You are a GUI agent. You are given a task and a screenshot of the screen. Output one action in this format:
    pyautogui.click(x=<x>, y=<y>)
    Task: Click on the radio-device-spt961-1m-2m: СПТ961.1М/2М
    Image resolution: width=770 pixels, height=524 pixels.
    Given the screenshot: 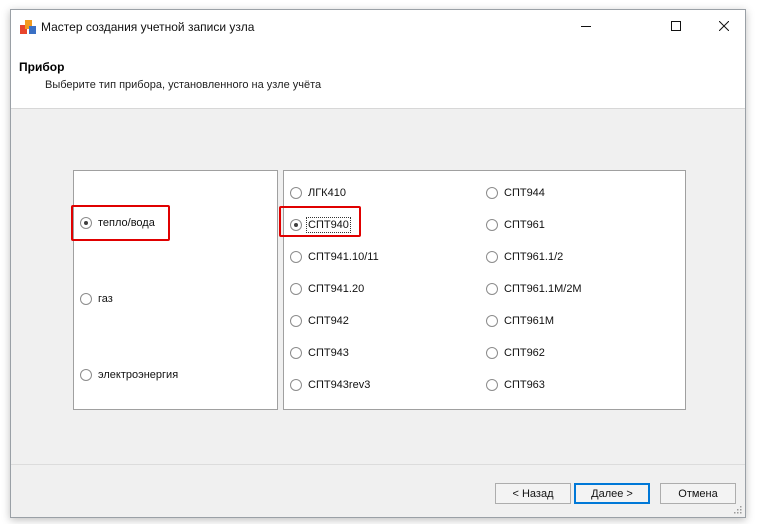 What is the action you would take?
    pyautogui.click(x=534, y=289)
    